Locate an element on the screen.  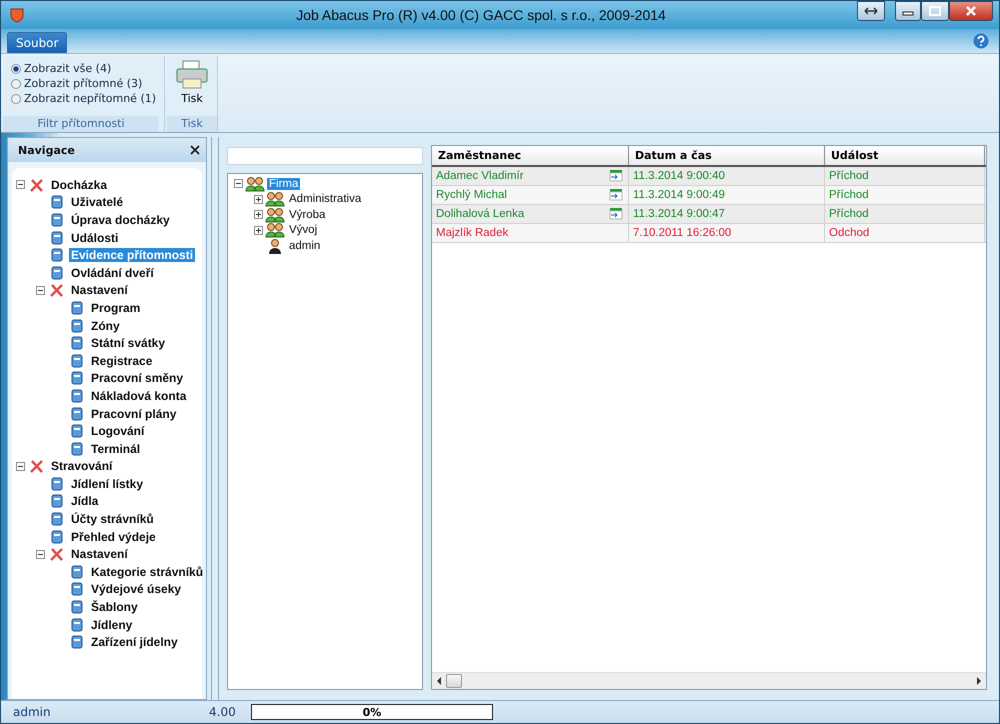
nav-item: Program is located at coordinates (115, 307).